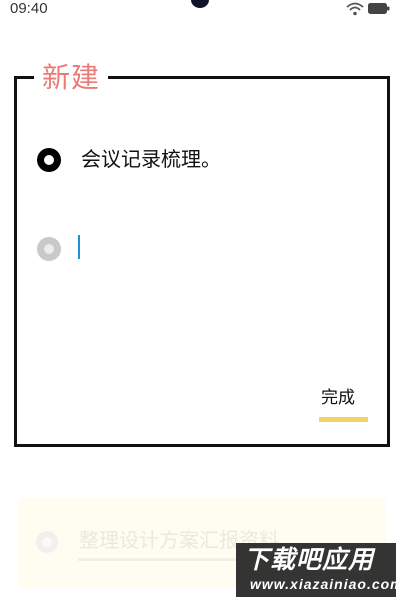 The width and height of the screenshot is (400, 600). I want to click on watermark-logo: 下载吧应用 www.xiazainiao.com, so click(318, 570).